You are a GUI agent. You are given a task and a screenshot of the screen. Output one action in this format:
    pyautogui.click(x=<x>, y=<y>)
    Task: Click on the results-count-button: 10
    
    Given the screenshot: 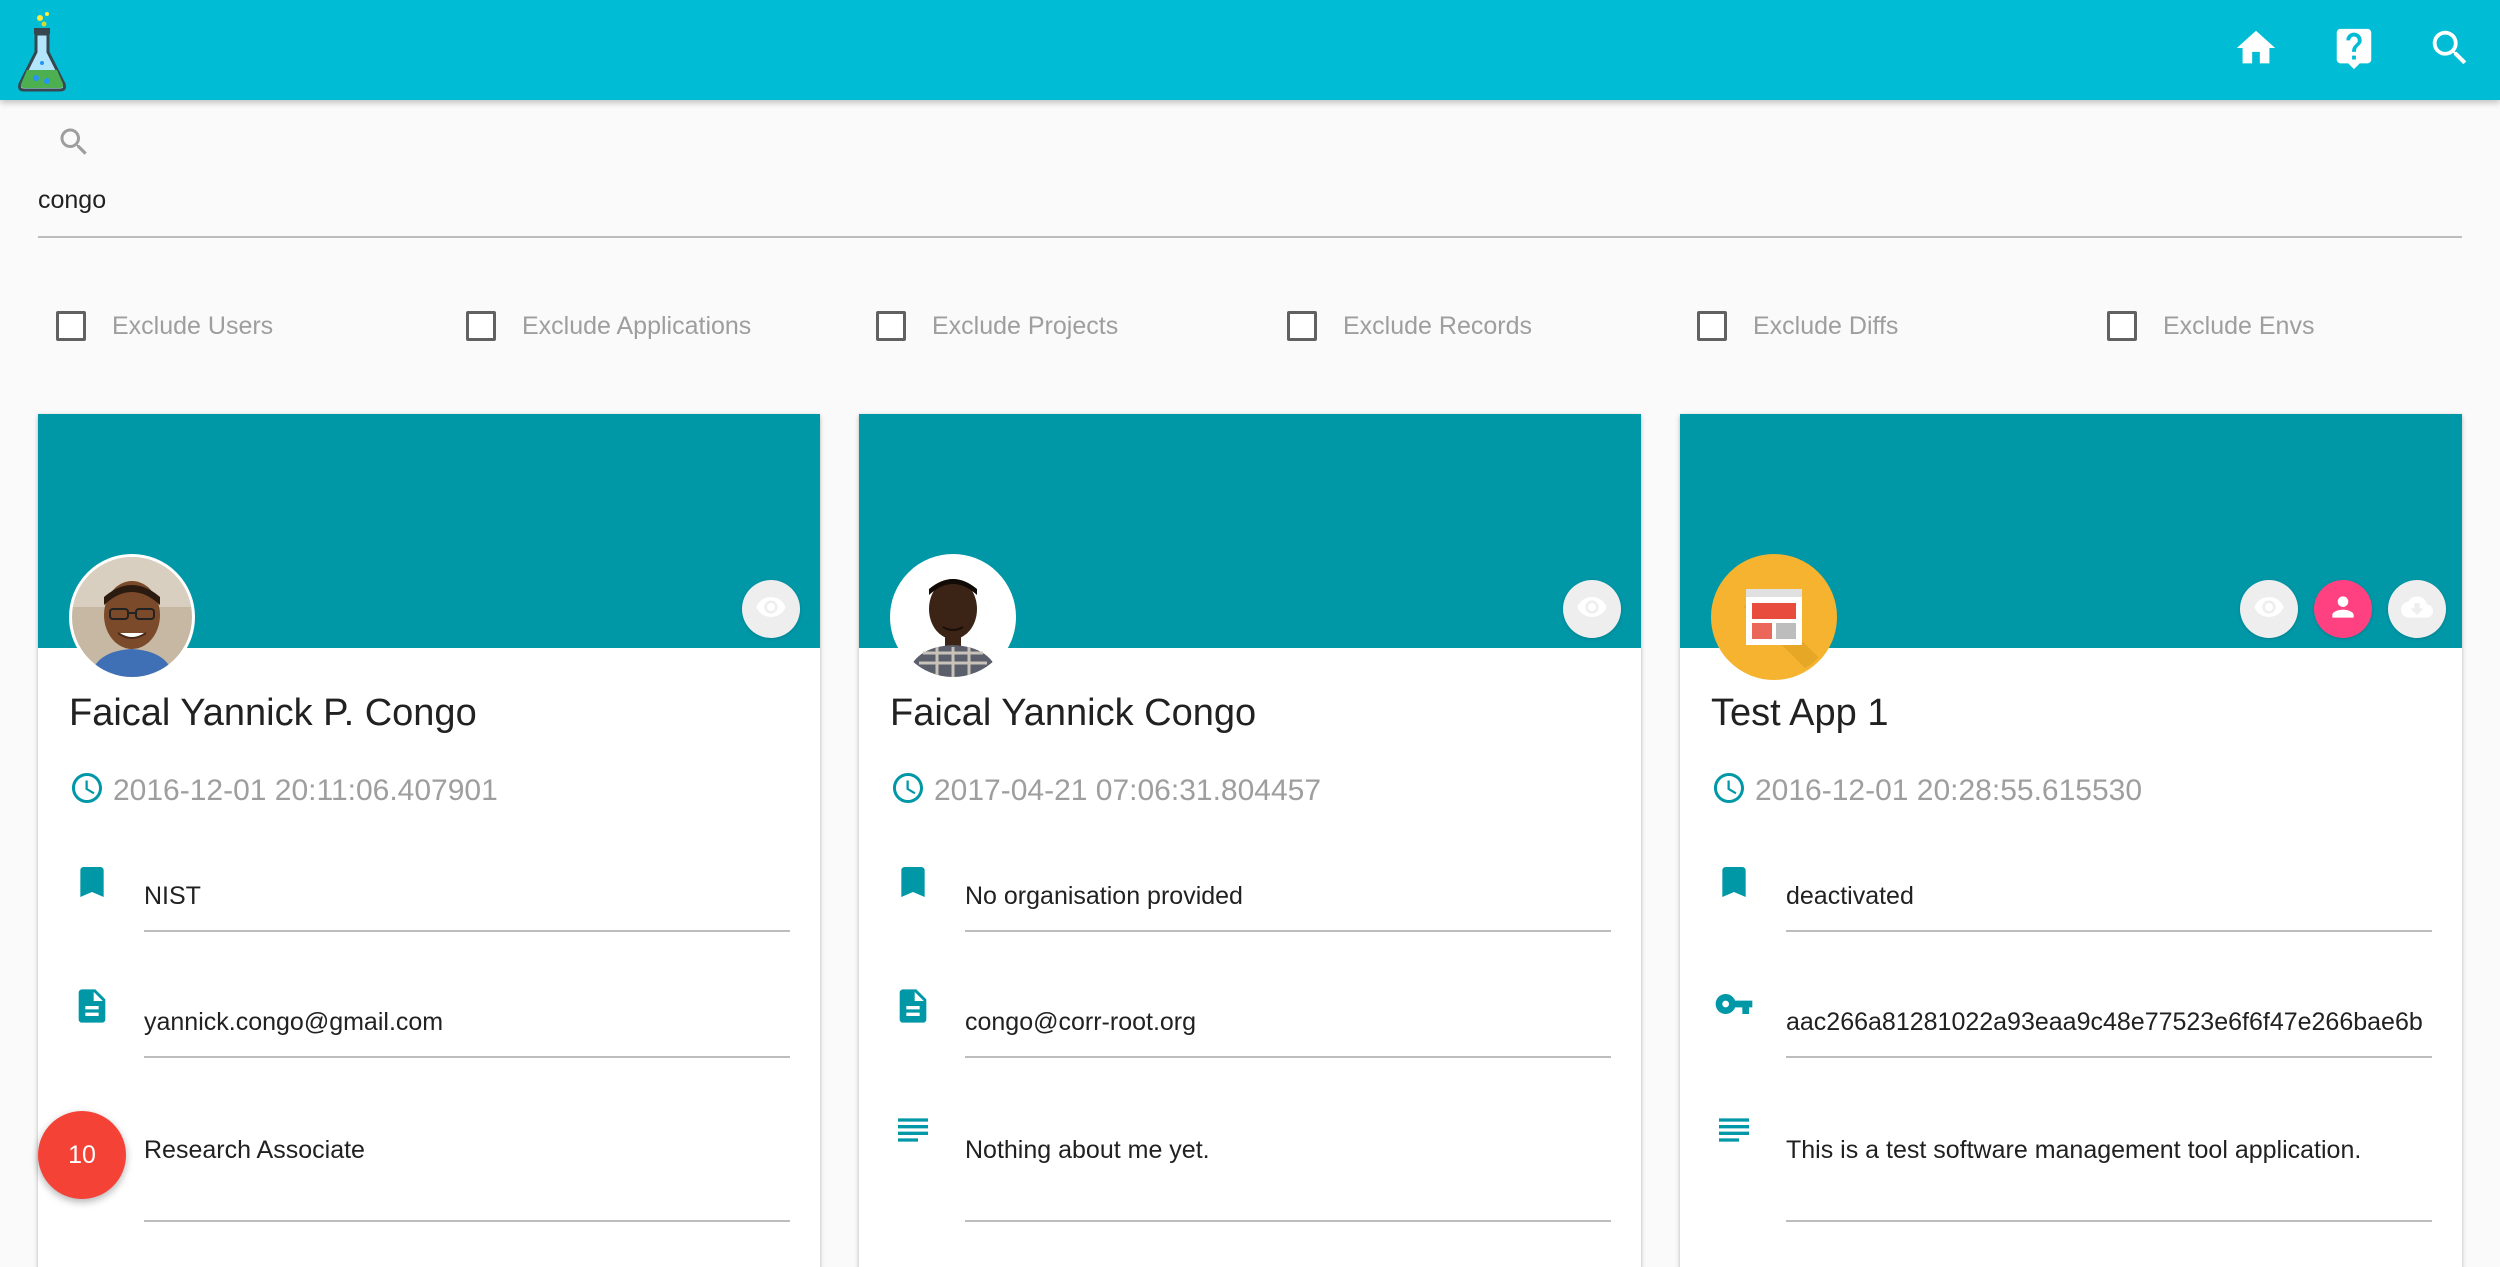 What is the action you would take?
    pyautogui.click(x=82, y=1155)
    